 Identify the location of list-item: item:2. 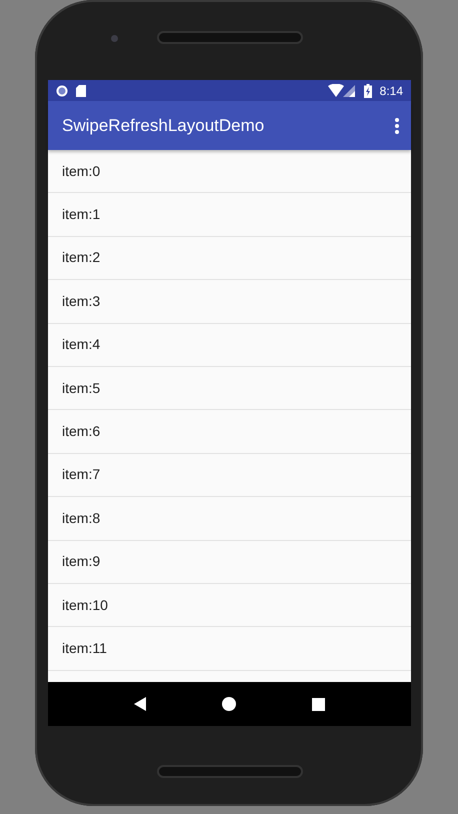
(229, 258).